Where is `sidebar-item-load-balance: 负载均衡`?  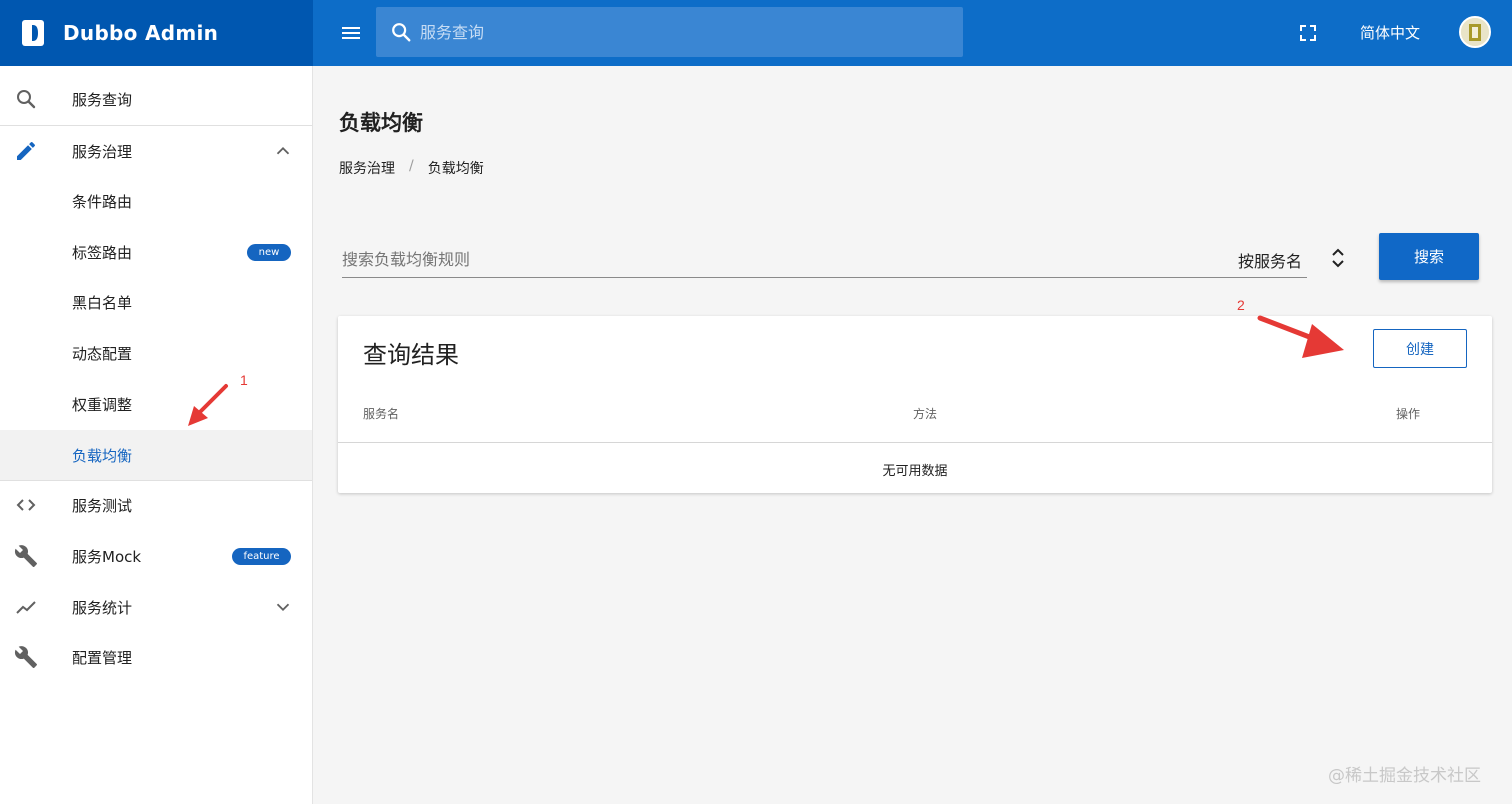 sidebar-item-load-balance: 负载均衡 is located at coordinates (156, 455).